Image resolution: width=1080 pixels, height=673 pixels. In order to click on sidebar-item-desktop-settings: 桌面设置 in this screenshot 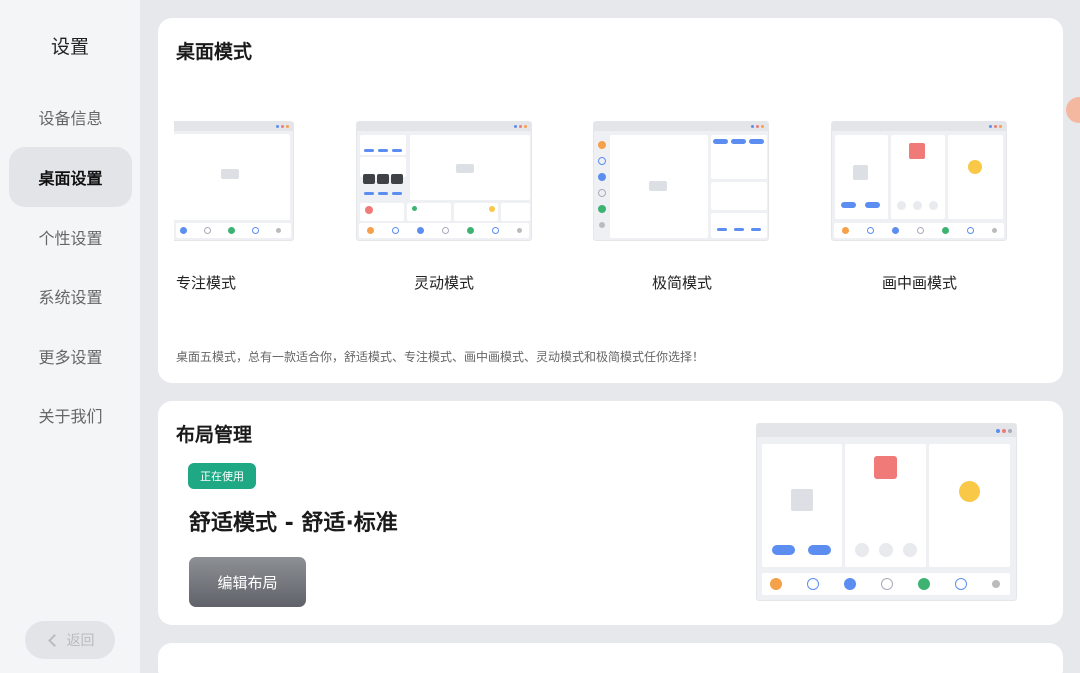, I will do `click(70, 177)`.